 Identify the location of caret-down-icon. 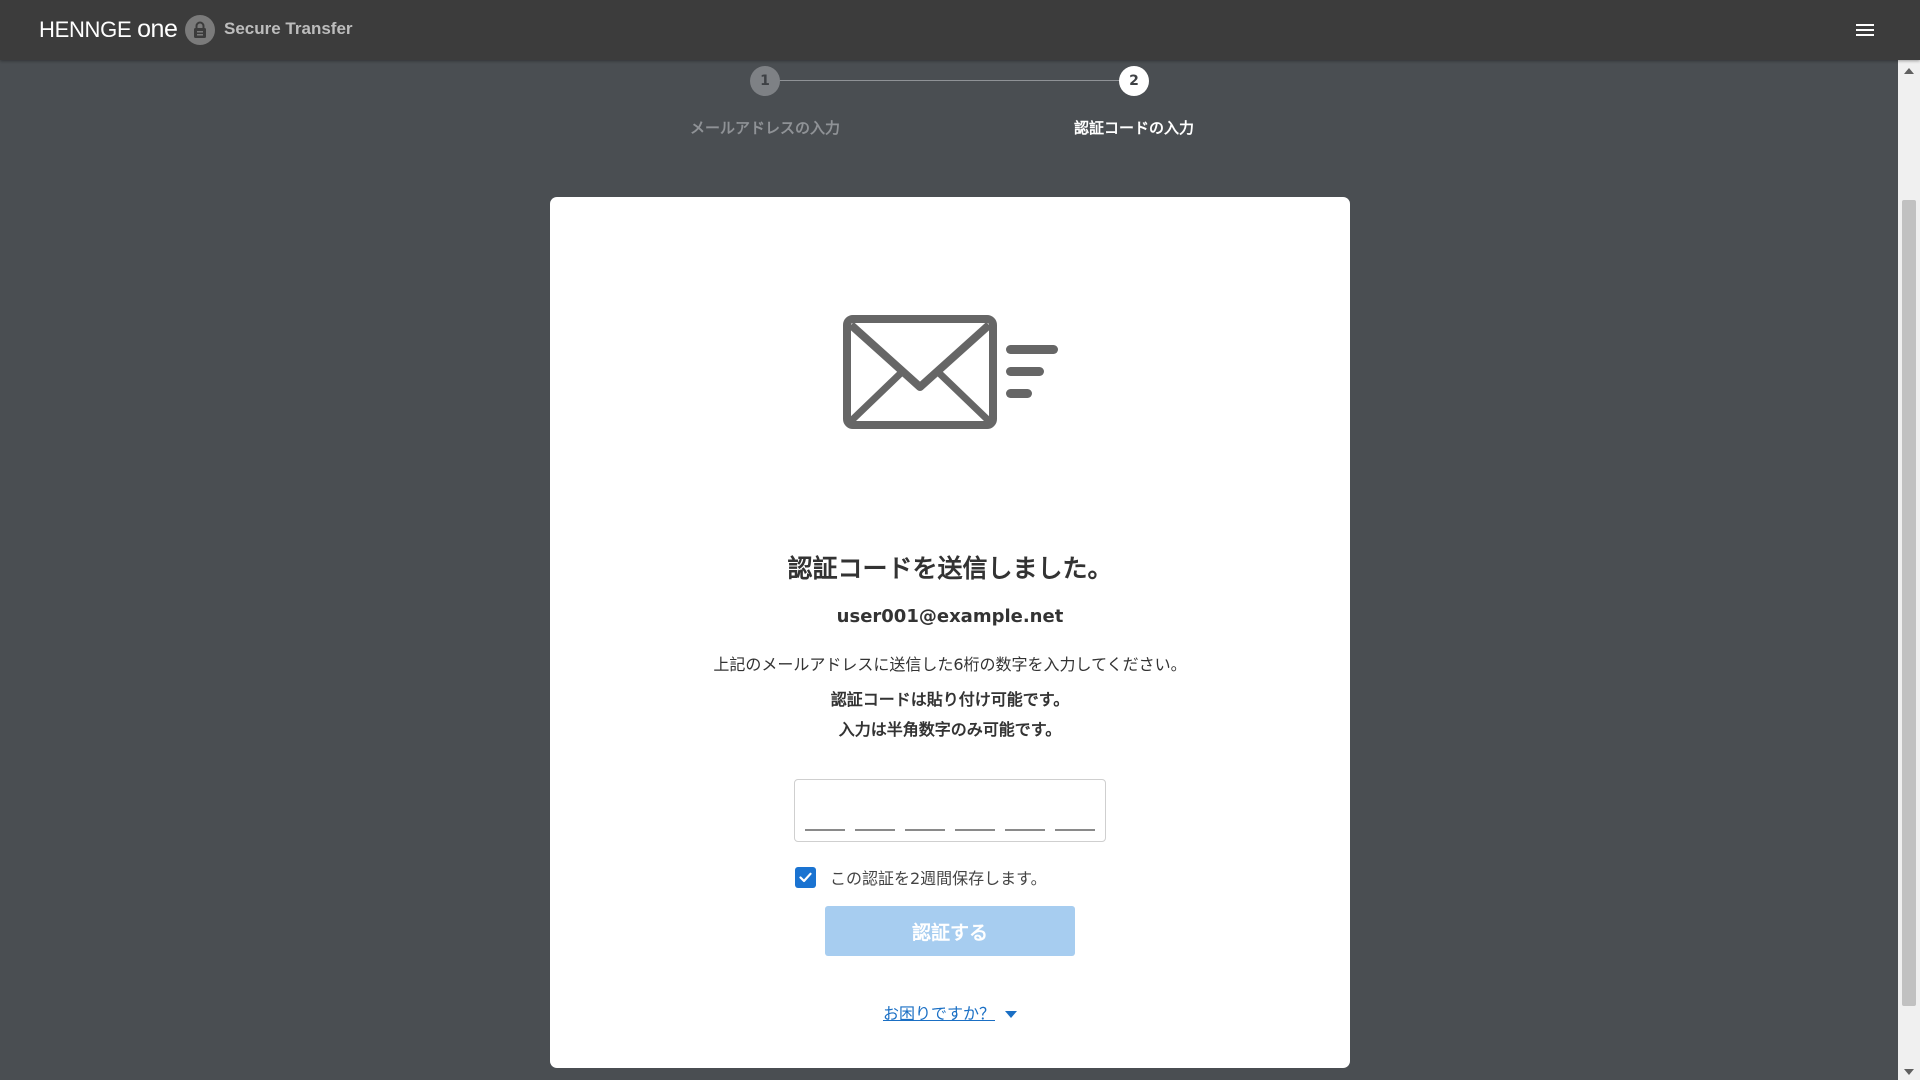
(1011, 1014).